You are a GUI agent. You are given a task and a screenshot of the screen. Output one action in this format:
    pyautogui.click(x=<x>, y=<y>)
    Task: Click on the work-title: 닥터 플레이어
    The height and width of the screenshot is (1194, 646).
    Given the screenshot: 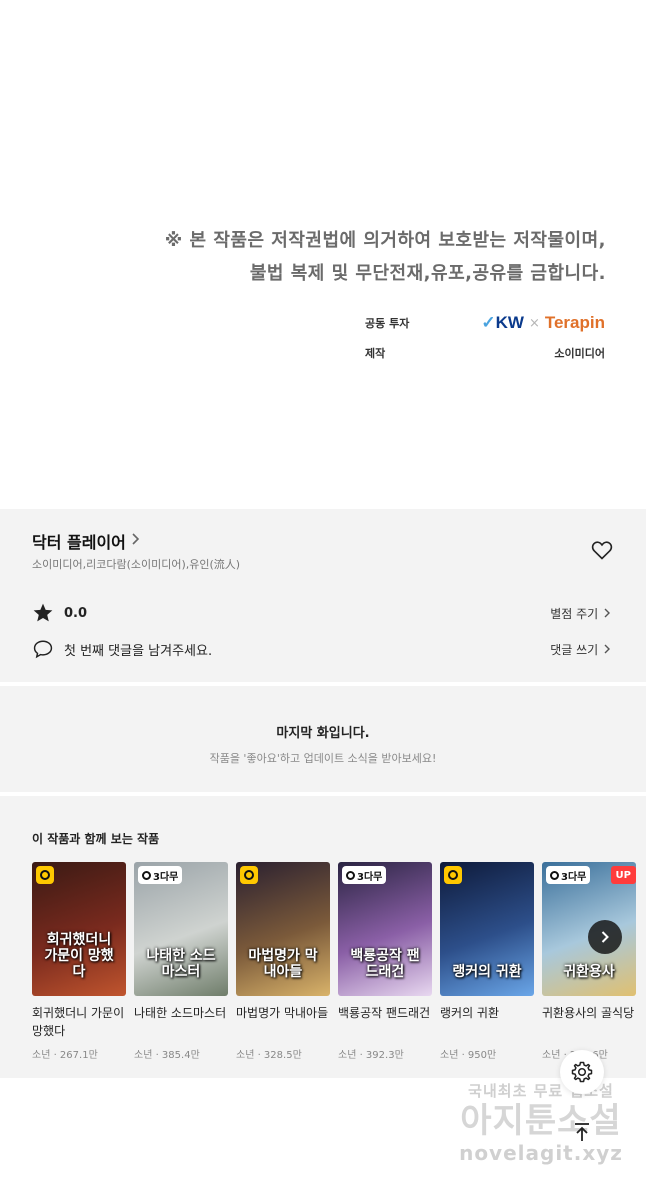 What is the action you would take?
    pyautogui.click(x=79, y=542)
    